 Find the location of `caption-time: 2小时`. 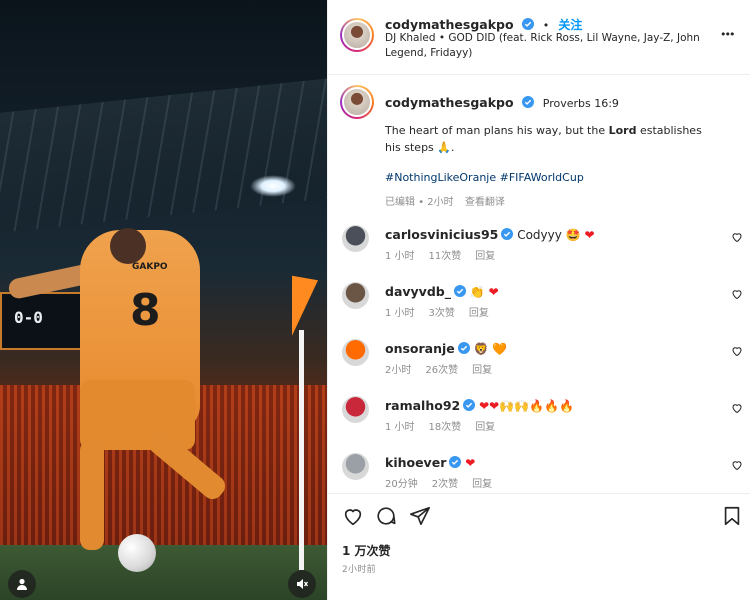

caption-time: 2小时 is located at coordinates (440, 202).